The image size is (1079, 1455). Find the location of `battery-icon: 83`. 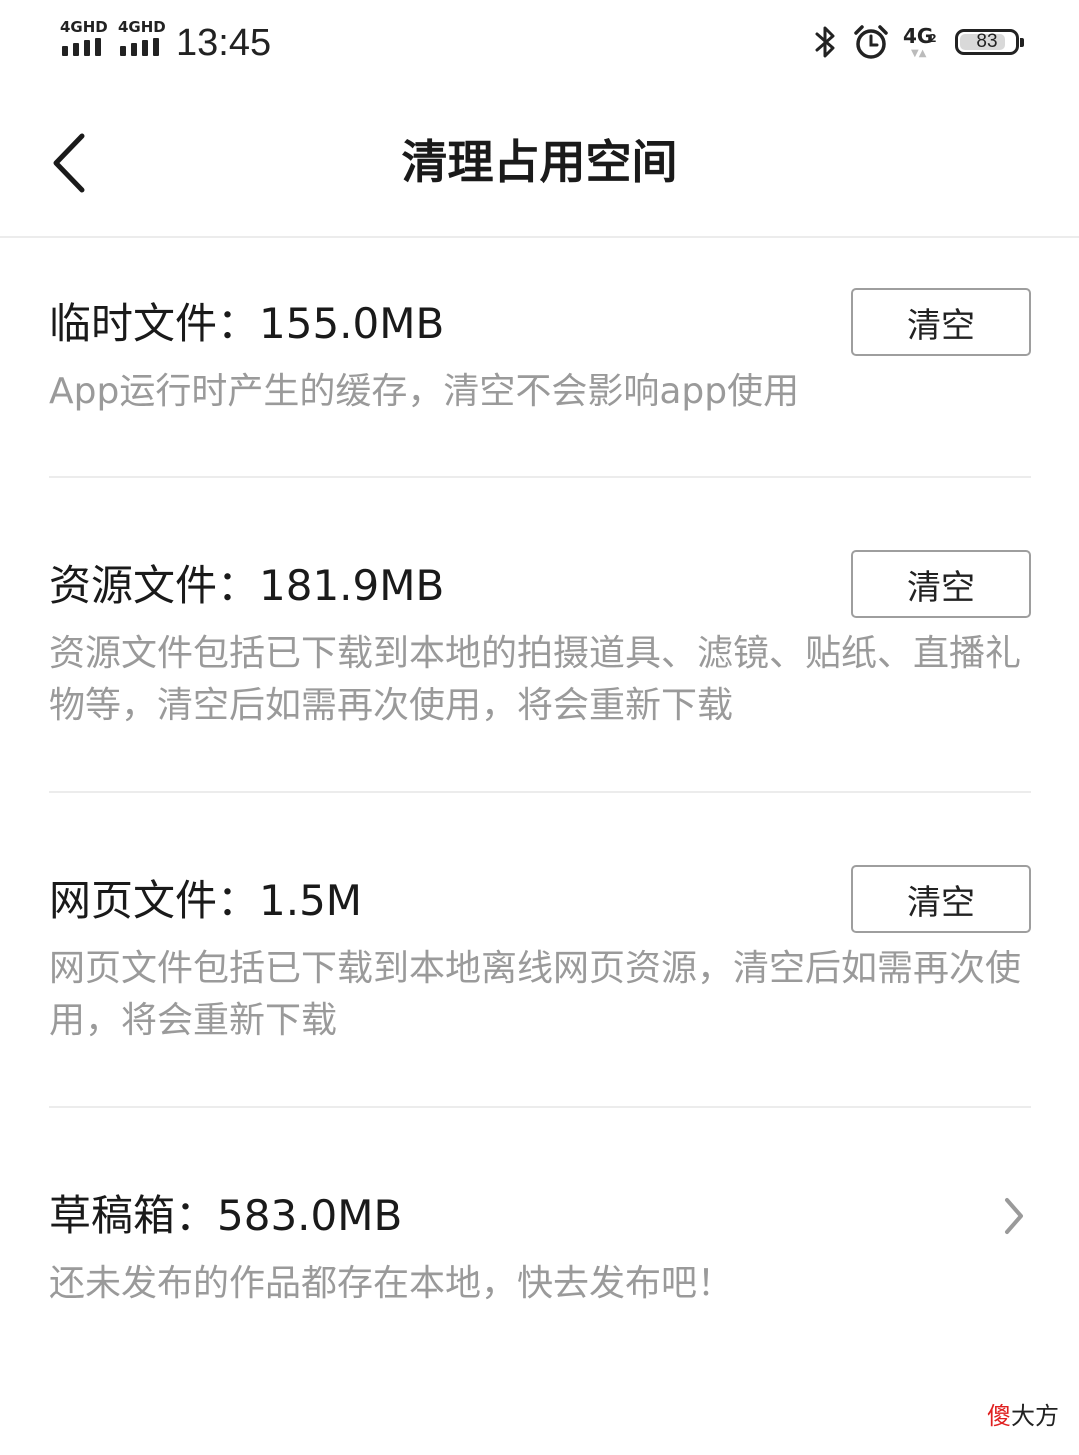

battery-icon: 83 is located at coordinates (989, 42).